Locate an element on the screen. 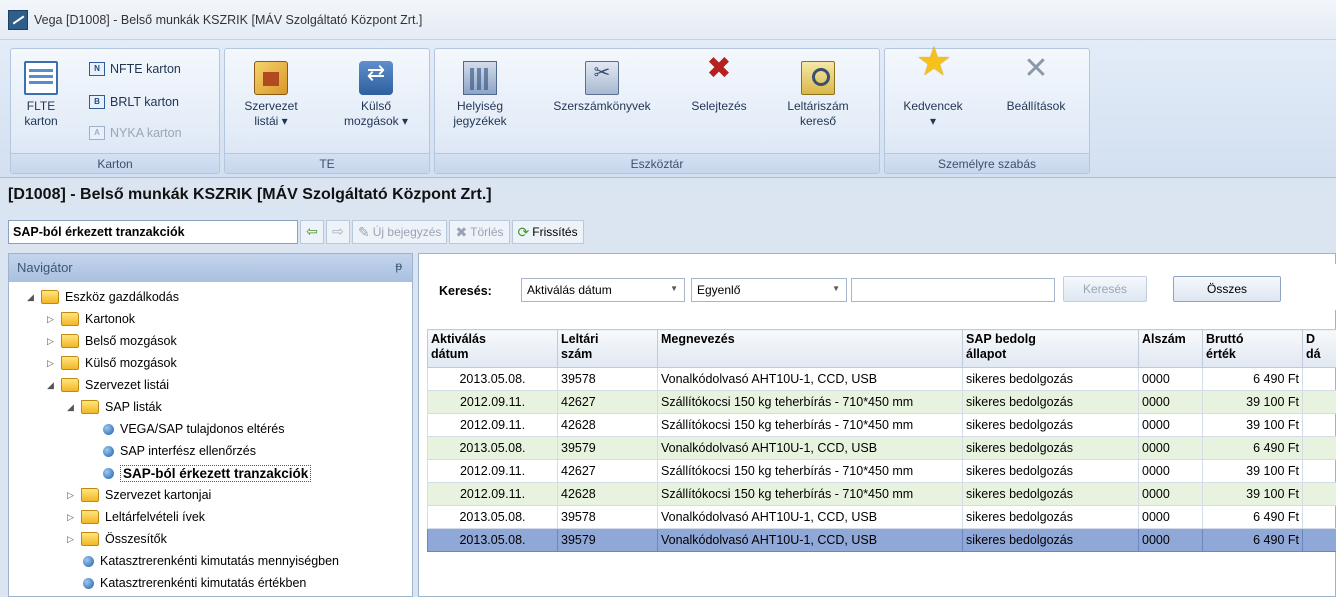 This screenshot has height=597, width=1336. column-header: D dá is located at coordinates (1319, 348).